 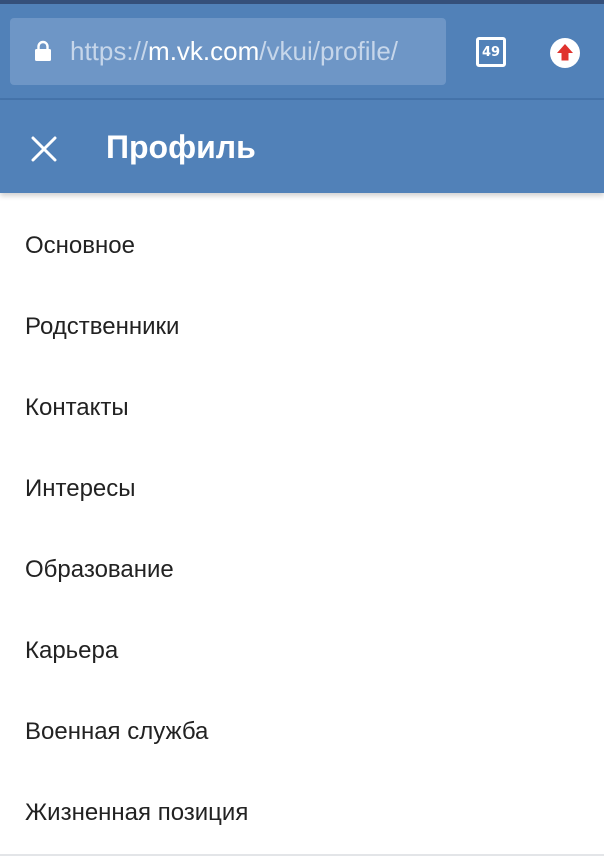 What do you see at coordinates (204, 51) in the screenshot?
I see `url-host: m.vk.com` at bounding box center [204, 51].